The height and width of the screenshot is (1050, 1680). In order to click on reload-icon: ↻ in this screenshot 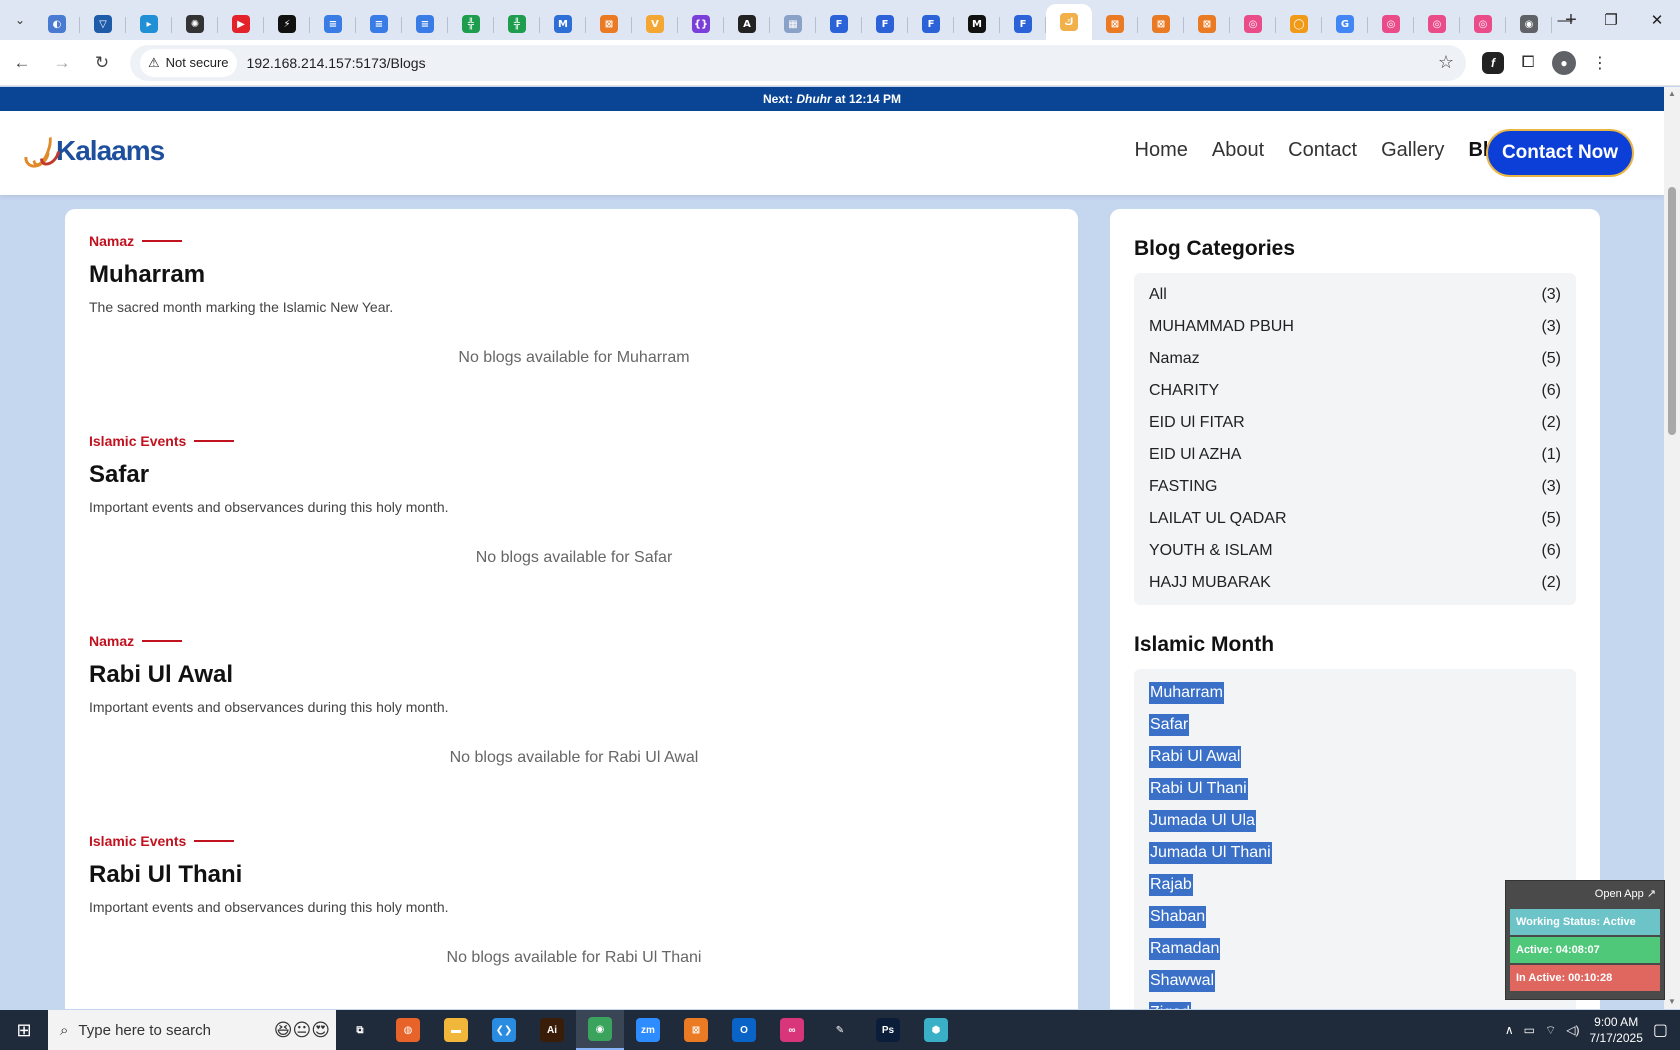, I will do `click(102, 63)`.